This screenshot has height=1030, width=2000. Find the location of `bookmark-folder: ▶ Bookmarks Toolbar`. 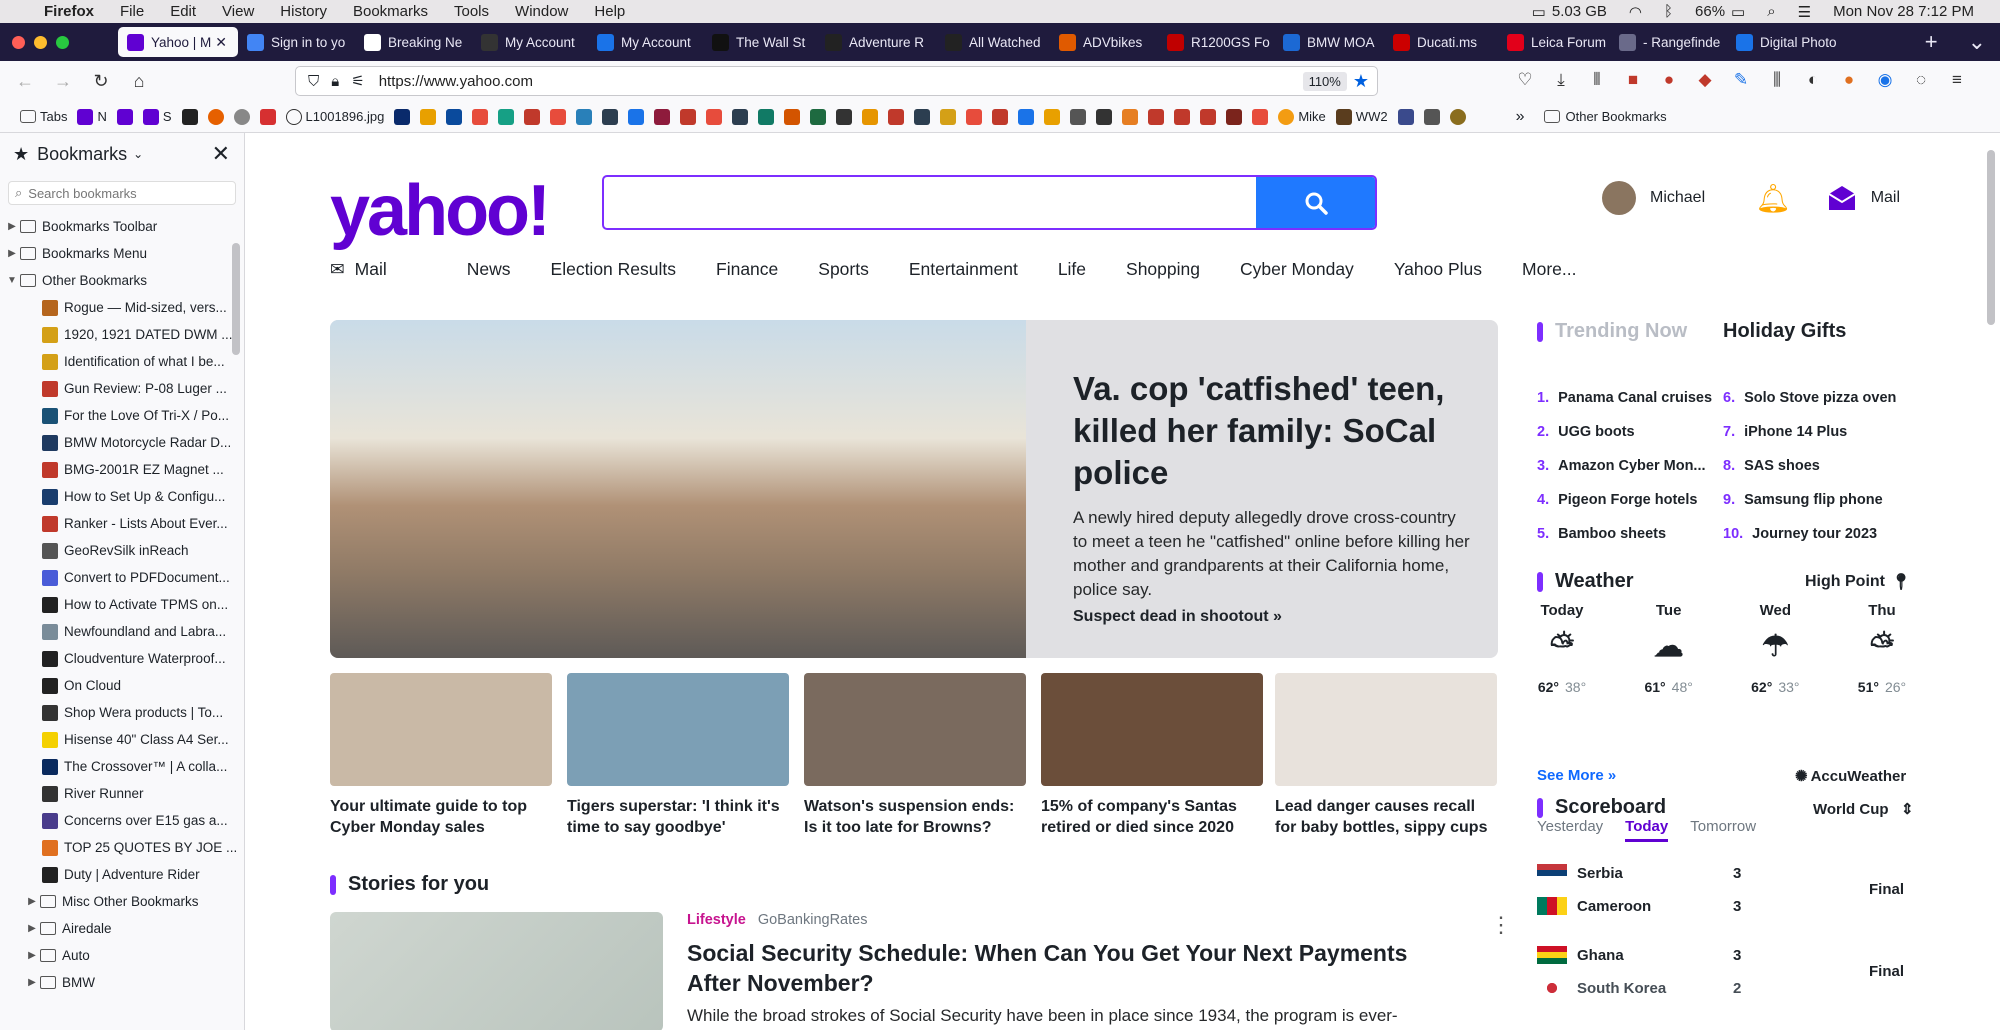

bookmark-folder: ▶ Bookmarks Toolbar is located at coordinates (120, 226).